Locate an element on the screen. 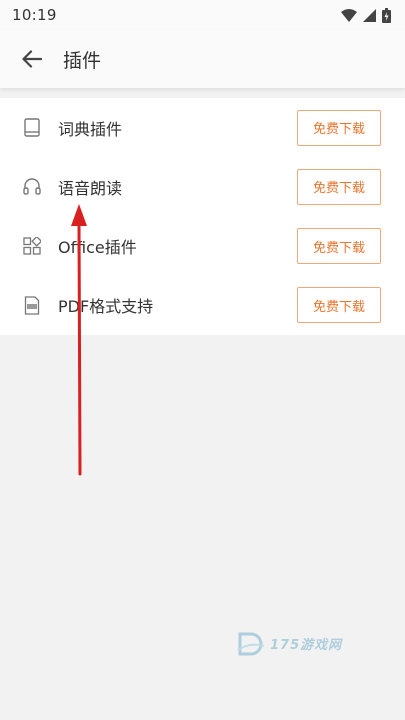 The height and width of the screenshot is (720, 405). app-bar: 插件 is located at coordinates (202, 59).